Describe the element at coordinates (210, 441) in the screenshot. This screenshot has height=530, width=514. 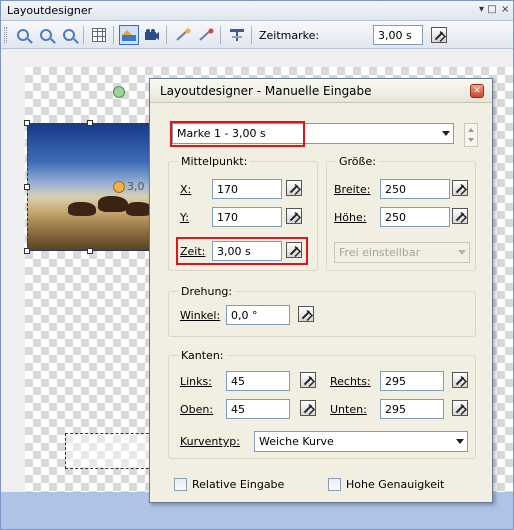
I see `kurventyp-label: Kurventyp:` at that location.